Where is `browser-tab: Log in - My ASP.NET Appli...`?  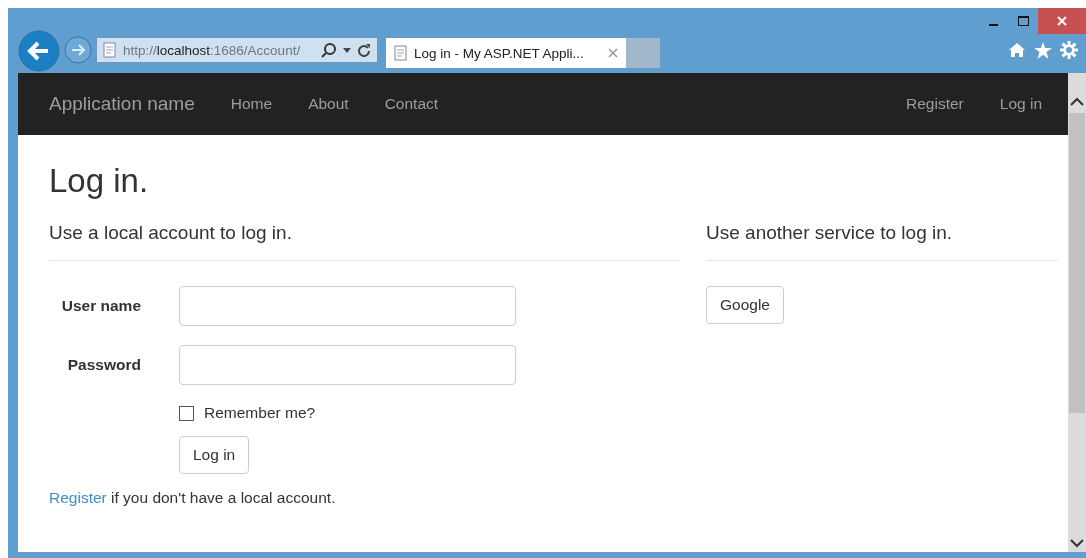
browser-tab: Log in - My ASP.NET Appli... is located at coordinates (506, 53).